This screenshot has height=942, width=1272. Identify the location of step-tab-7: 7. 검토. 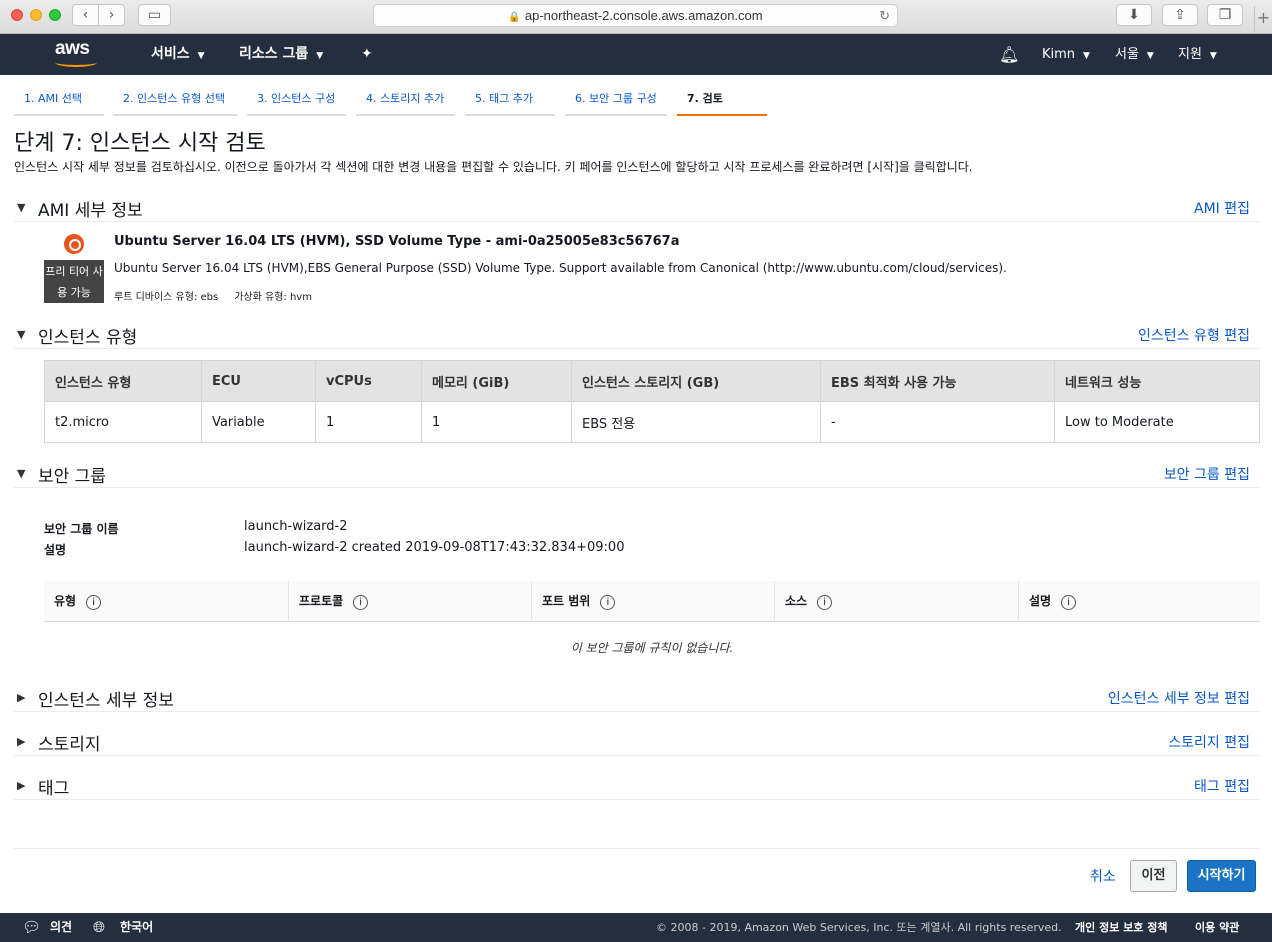
(722, 101).